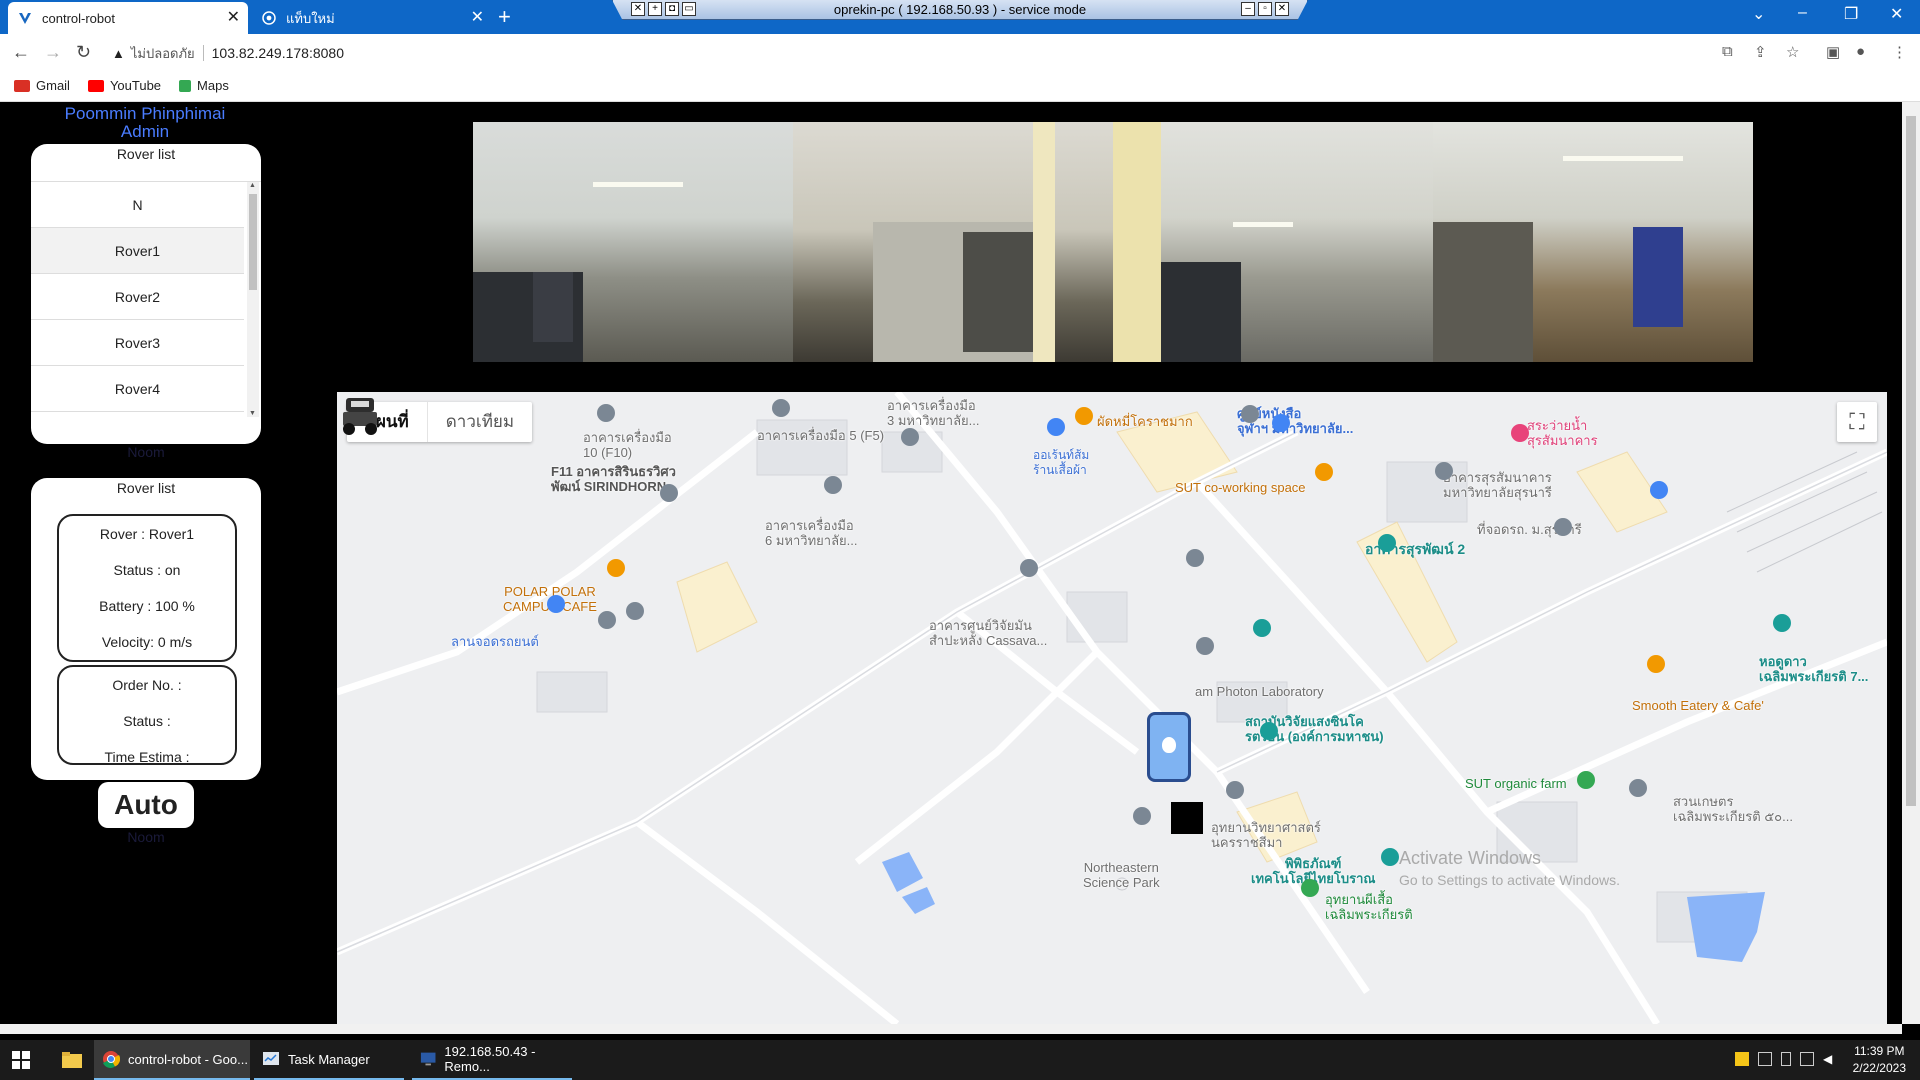 Image resolution: width=1920 pixels, height=1080 pixels. Describe the element at coordinates (1786, 1059) in the screenshot. I see `usb-icon` at that location.